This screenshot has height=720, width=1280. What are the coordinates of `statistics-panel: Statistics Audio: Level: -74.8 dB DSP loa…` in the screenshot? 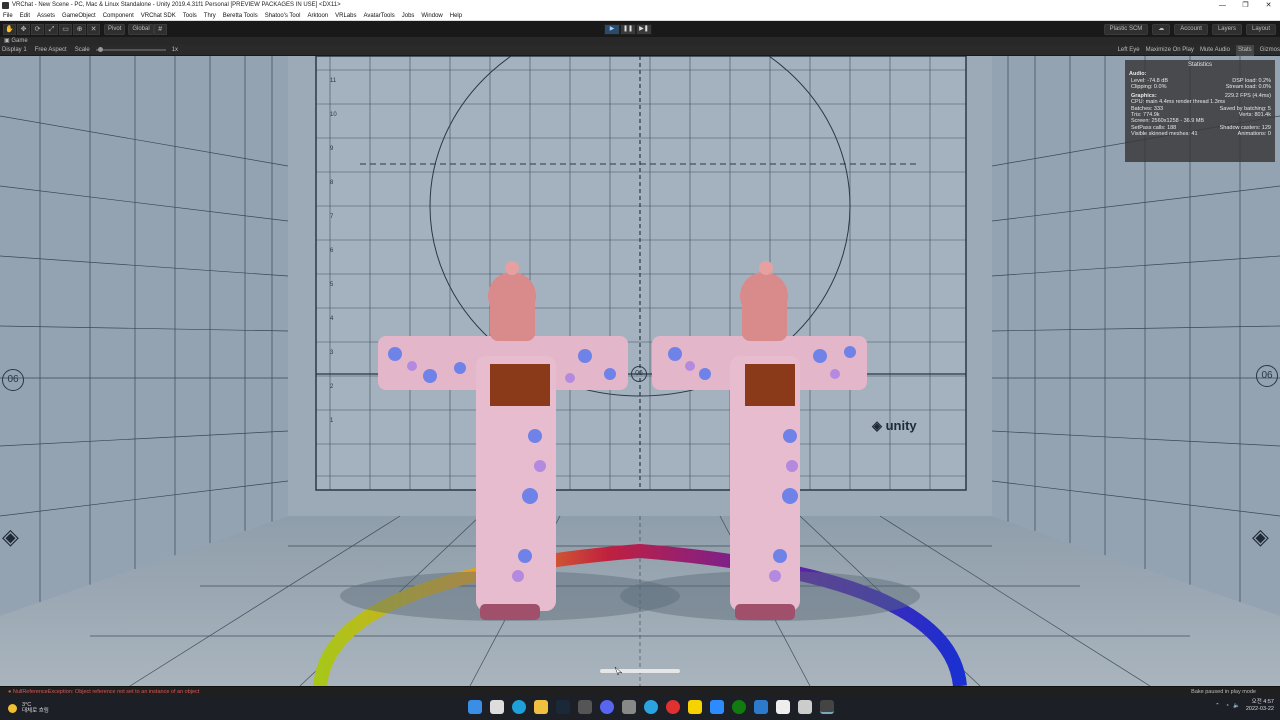 It's located at (1200, 111).